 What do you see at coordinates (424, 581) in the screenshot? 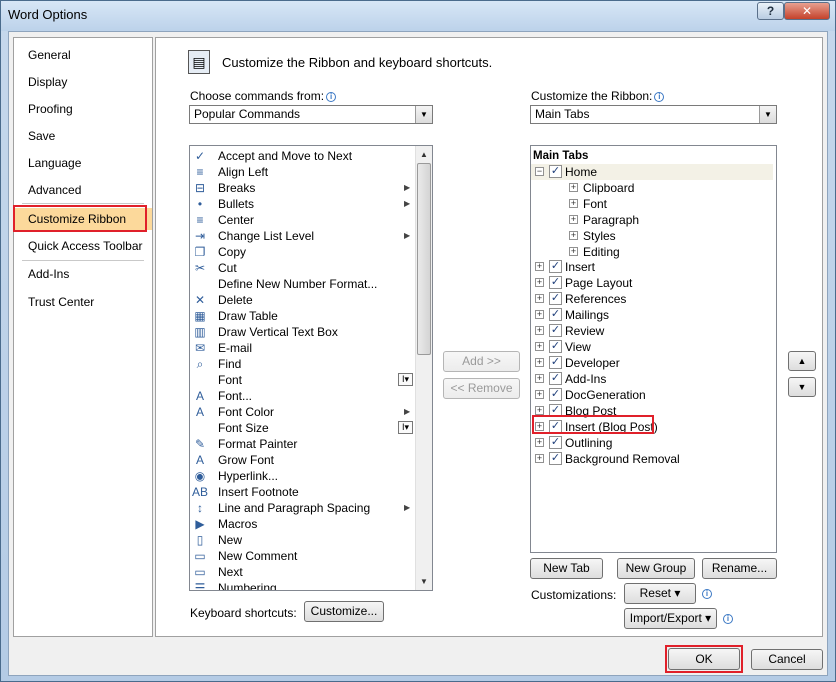
I see `scroll-down-icon: ▼` at bounding box center [424, 581].